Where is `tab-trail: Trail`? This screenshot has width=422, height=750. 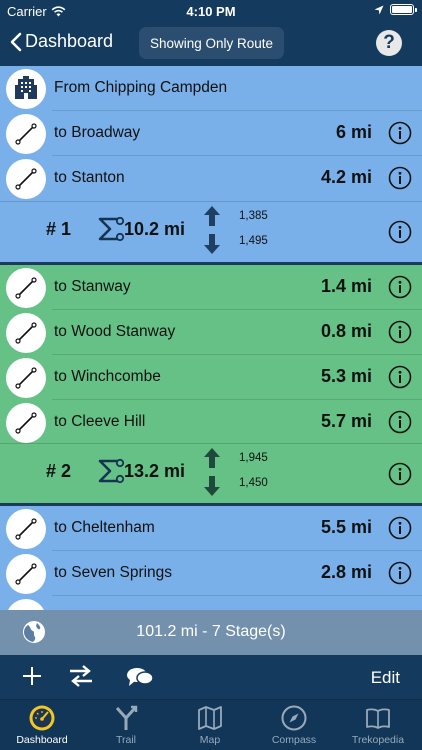 tab-trail: Trail is located at coordinates (126, 725).